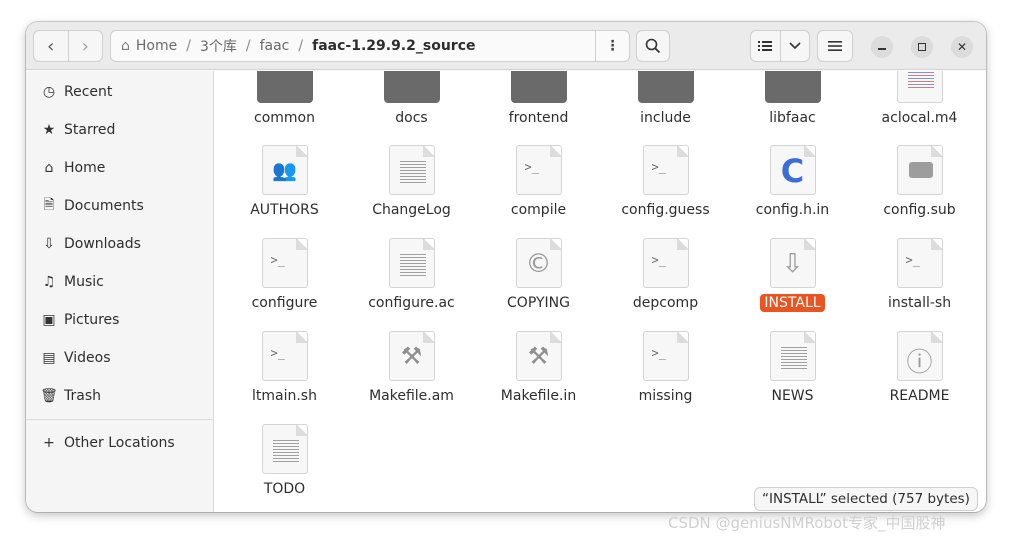 The image size is (1012, 540). What do you see at coordinates (284, 461) in the screenshot?
I see `file-item: TODO` at bounding box center [284, 461].